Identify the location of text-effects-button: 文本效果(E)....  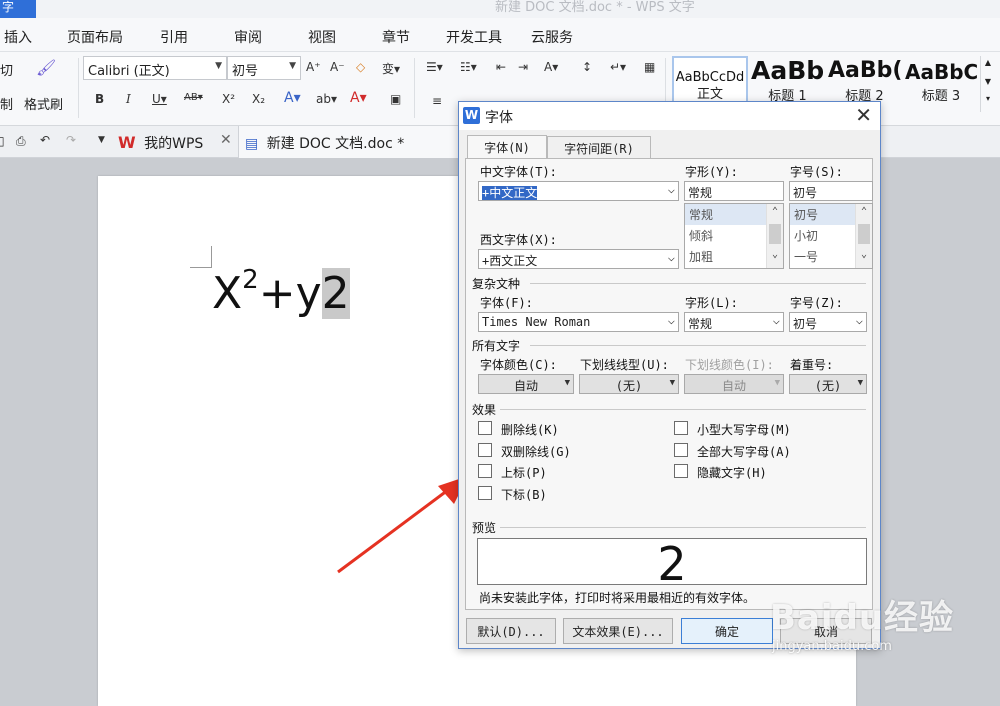
(618, 631).